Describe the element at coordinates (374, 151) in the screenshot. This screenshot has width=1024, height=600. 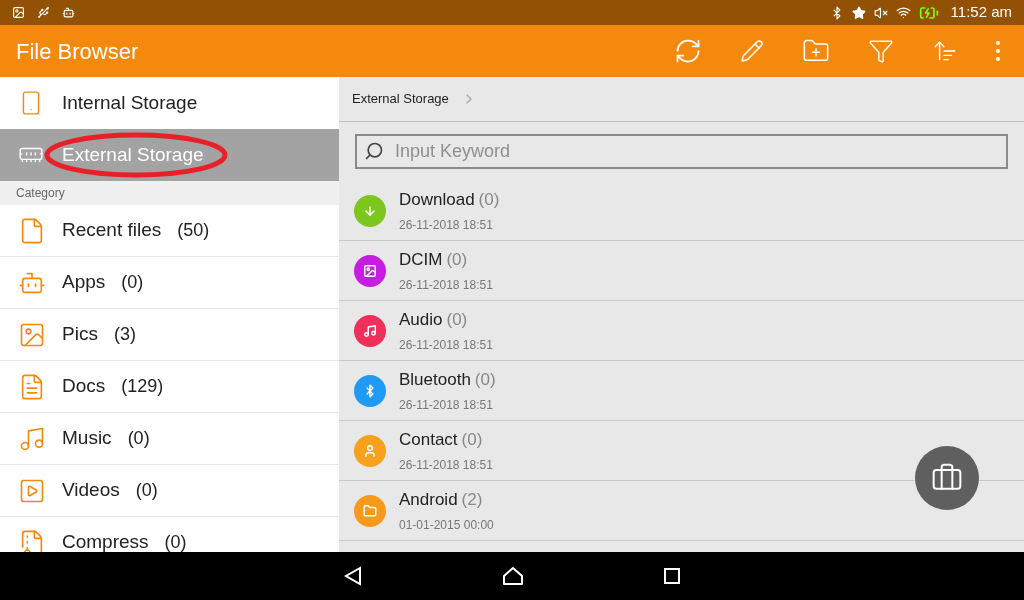
I see `search-icon` at that location.